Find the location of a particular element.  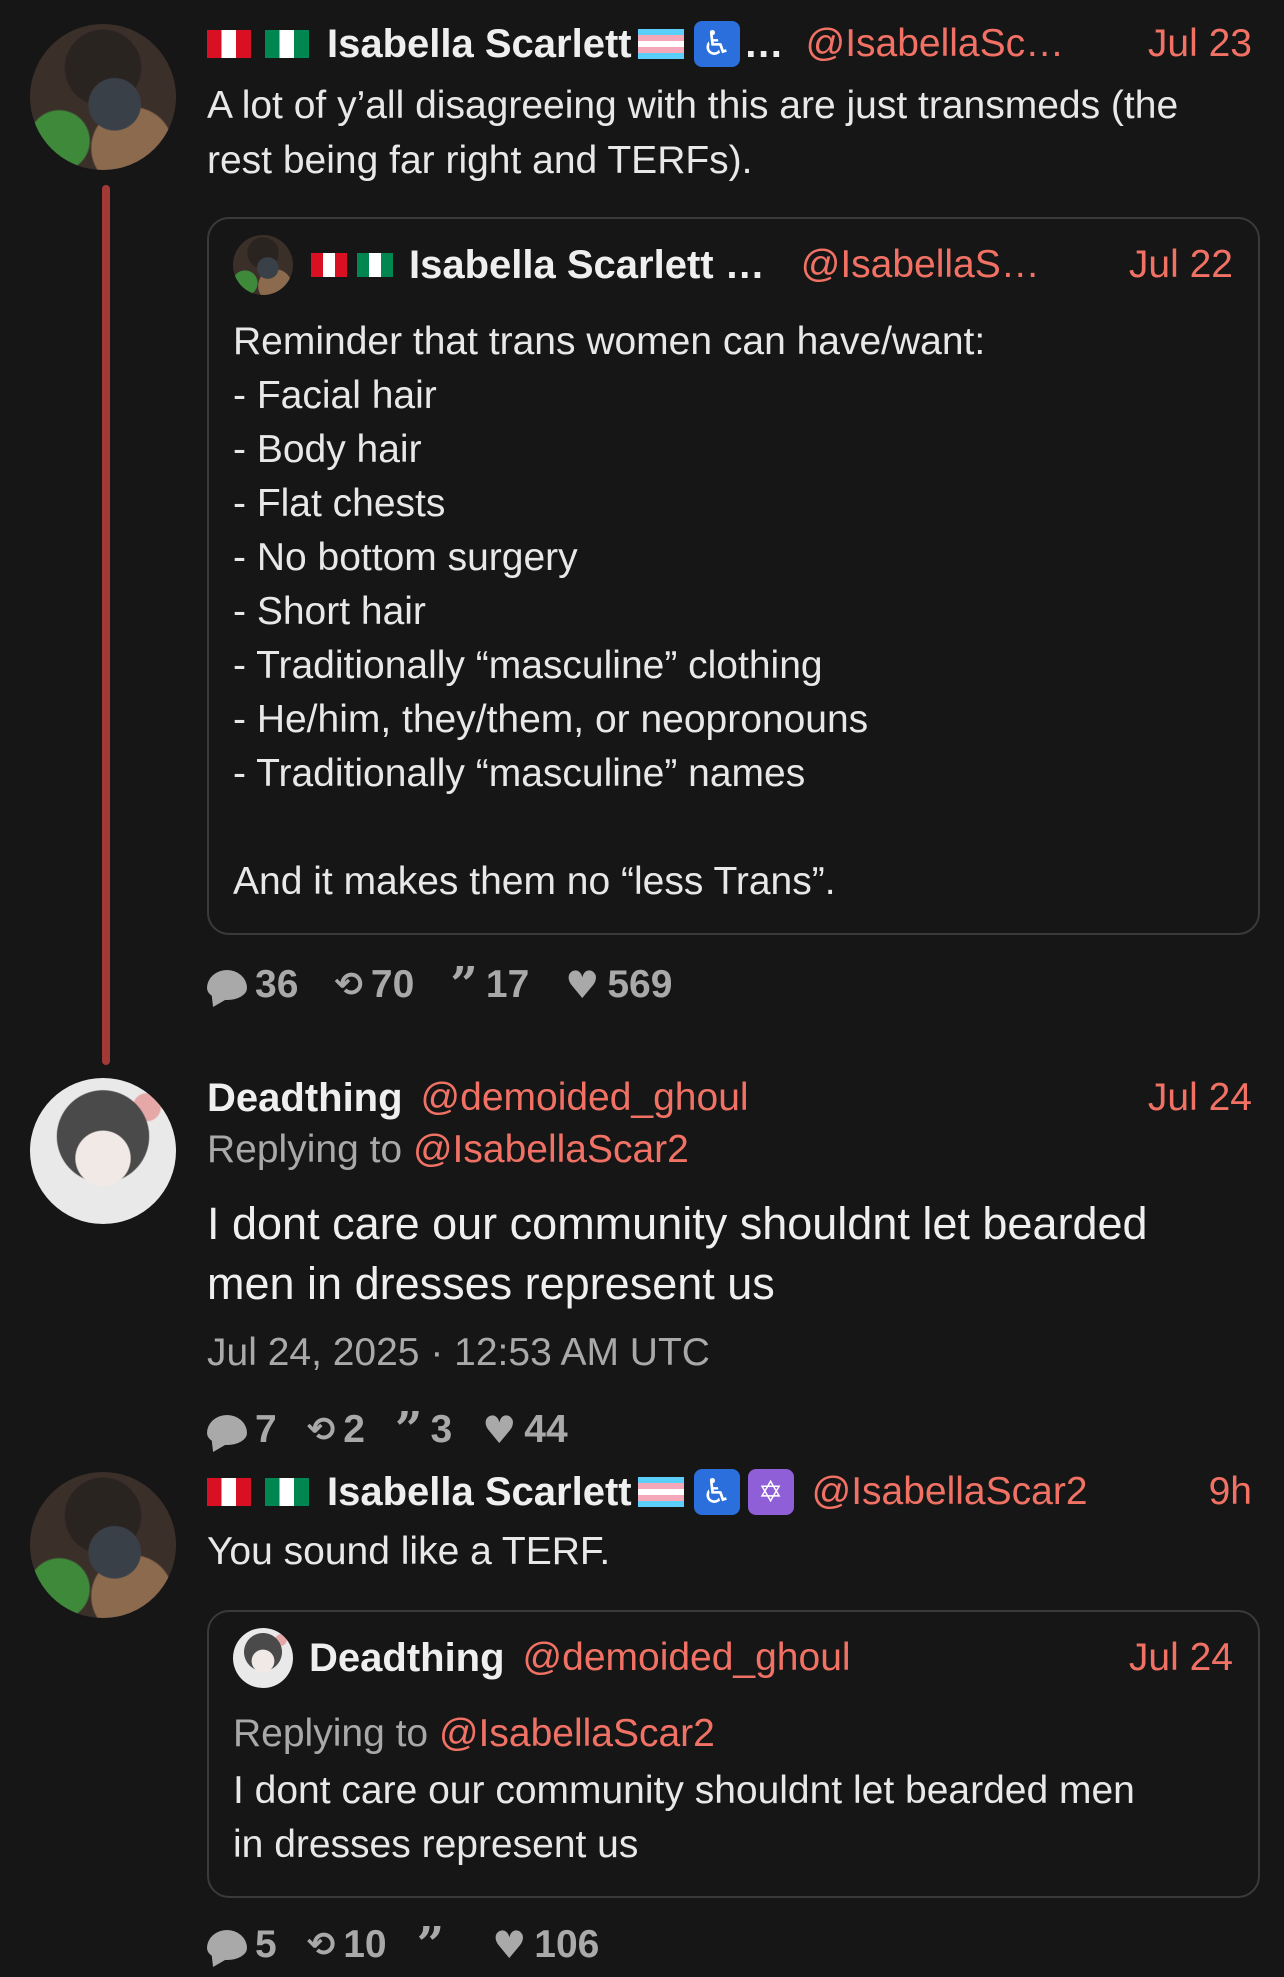

retweet-count: 2 is located at coordinates (354, 1429).